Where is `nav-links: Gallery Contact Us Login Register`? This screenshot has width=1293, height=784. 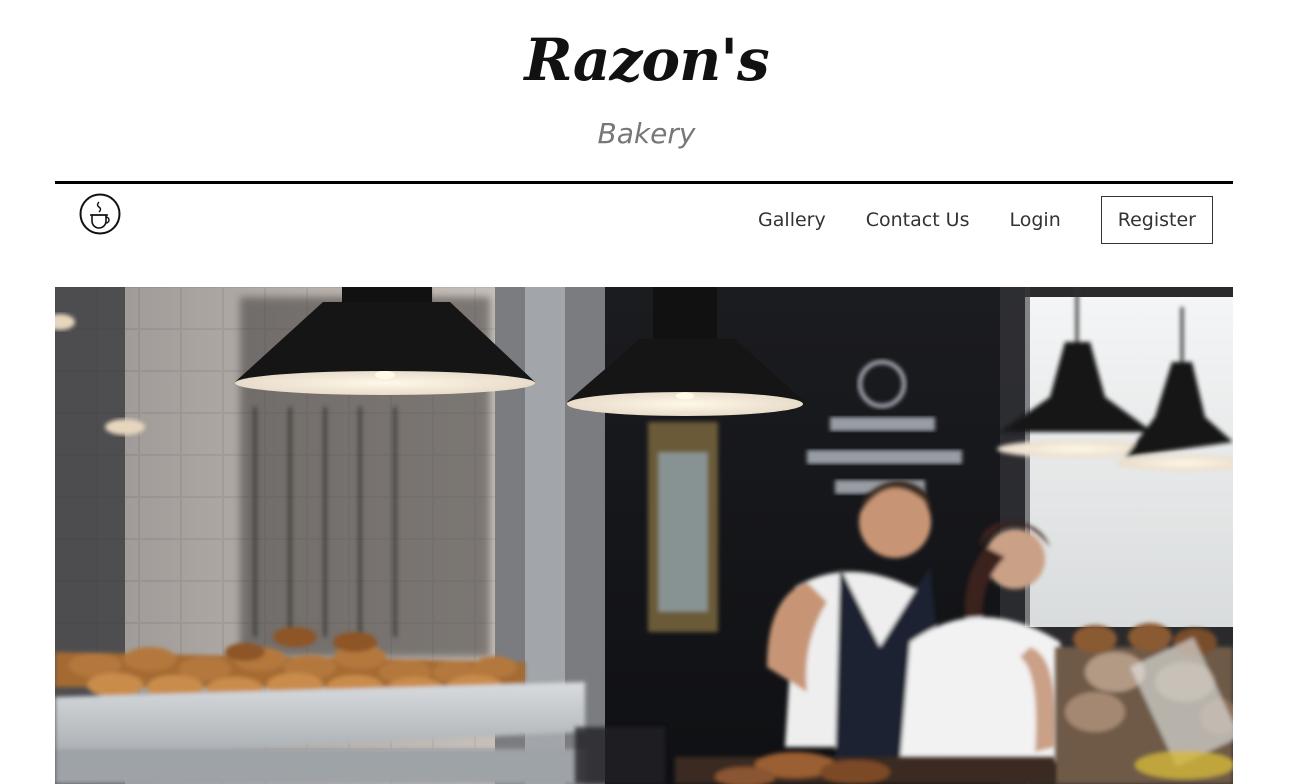
nav-links: Gallery Contact Us Login Register is located at coordinates (985, 220).